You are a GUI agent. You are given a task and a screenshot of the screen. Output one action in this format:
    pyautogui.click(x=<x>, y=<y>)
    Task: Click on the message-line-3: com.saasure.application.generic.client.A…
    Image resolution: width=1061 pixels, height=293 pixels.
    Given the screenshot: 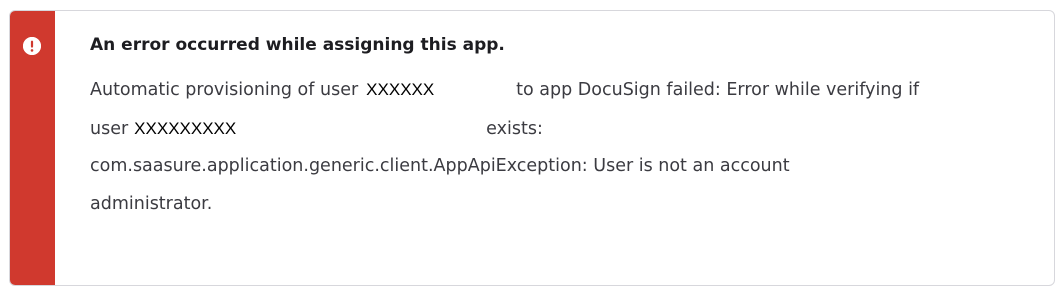 What is the action you would take?
    pyautogui.click(x=440, y=166)
    